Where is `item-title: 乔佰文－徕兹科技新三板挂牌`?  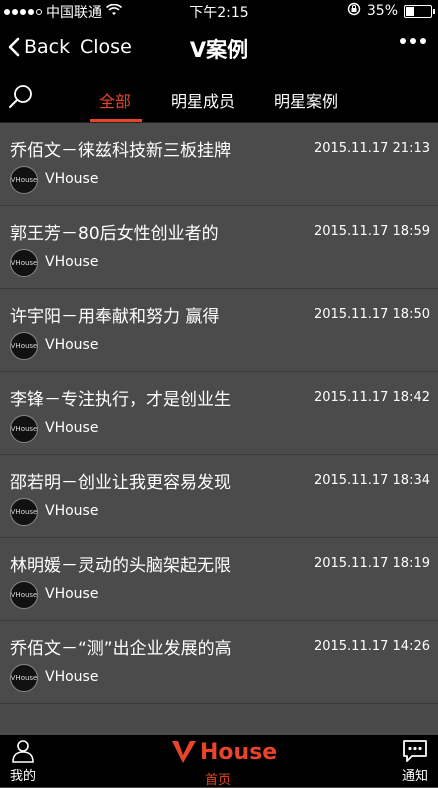 item-title: 乔佰文－徕兹科技新三板挂牌 is located at coordinates (120, 151).